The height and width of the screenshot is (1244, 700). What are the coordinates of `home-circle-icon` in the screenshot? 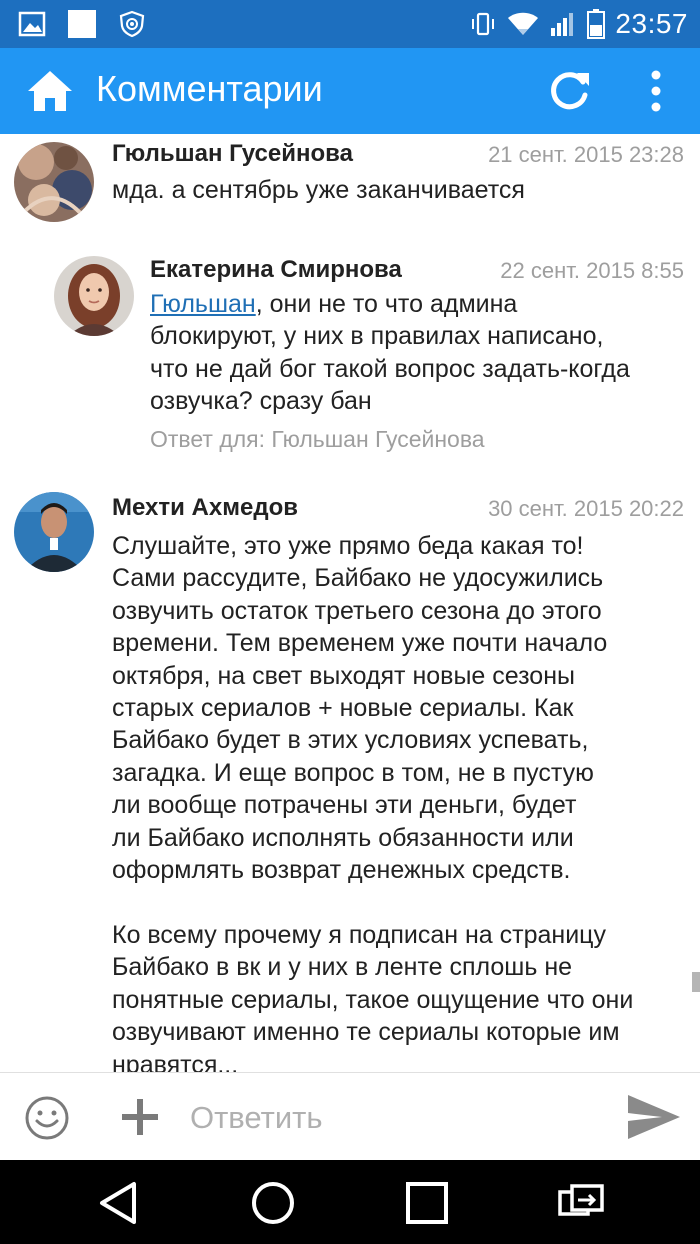 It's located at (273, 1203).